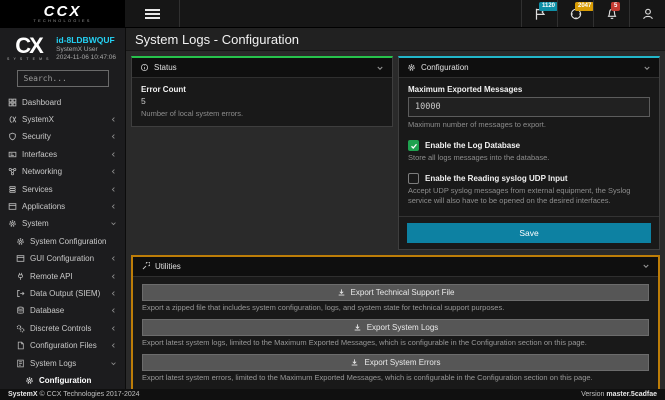 This screenshot has height=400, width=665. Describe the element at coordinates (65, 380) in the screenshot. I see `sidebar-item-label: Configuration` at that location.